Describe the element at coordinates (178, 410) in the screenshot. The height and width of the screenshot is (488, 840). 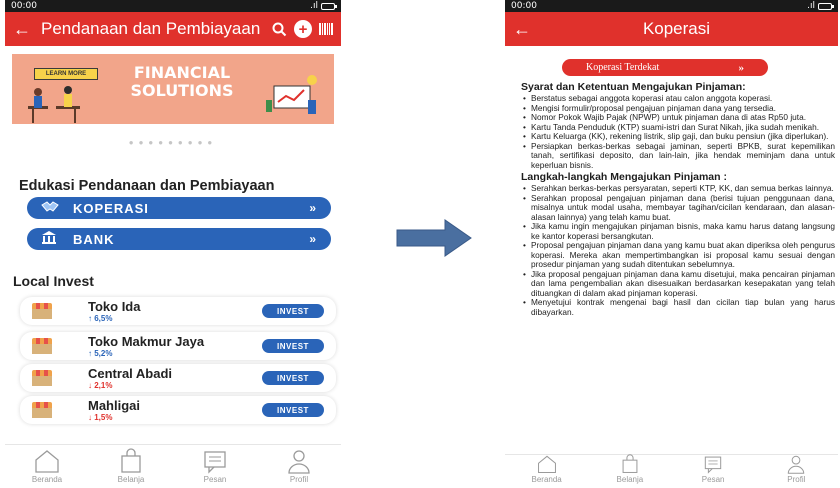
I see `invest-list-item: Mahligai ↓ 1,5% INVEST` at that location.